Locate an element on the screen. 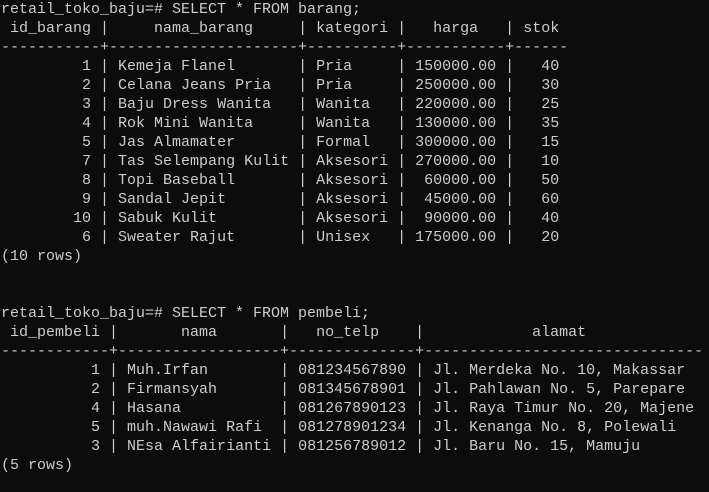  cell-stok: 25 is located at coordinates (550, 104).